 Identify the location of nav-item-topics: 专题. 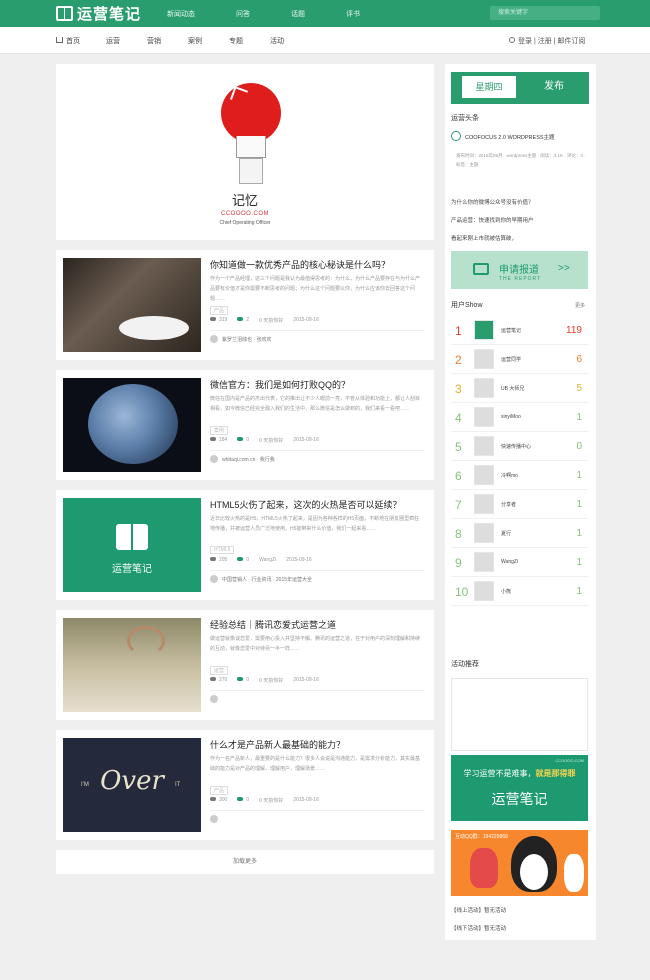
(236, 41).